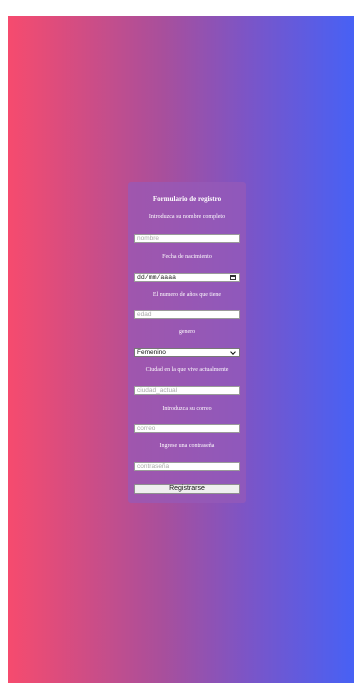 Image resolution: width=361 pixels, height=683 pixels. Describe the element at coordinates (187, 446) in the screenshot. I see `password-label: Ingrese una contraseña` at that location.